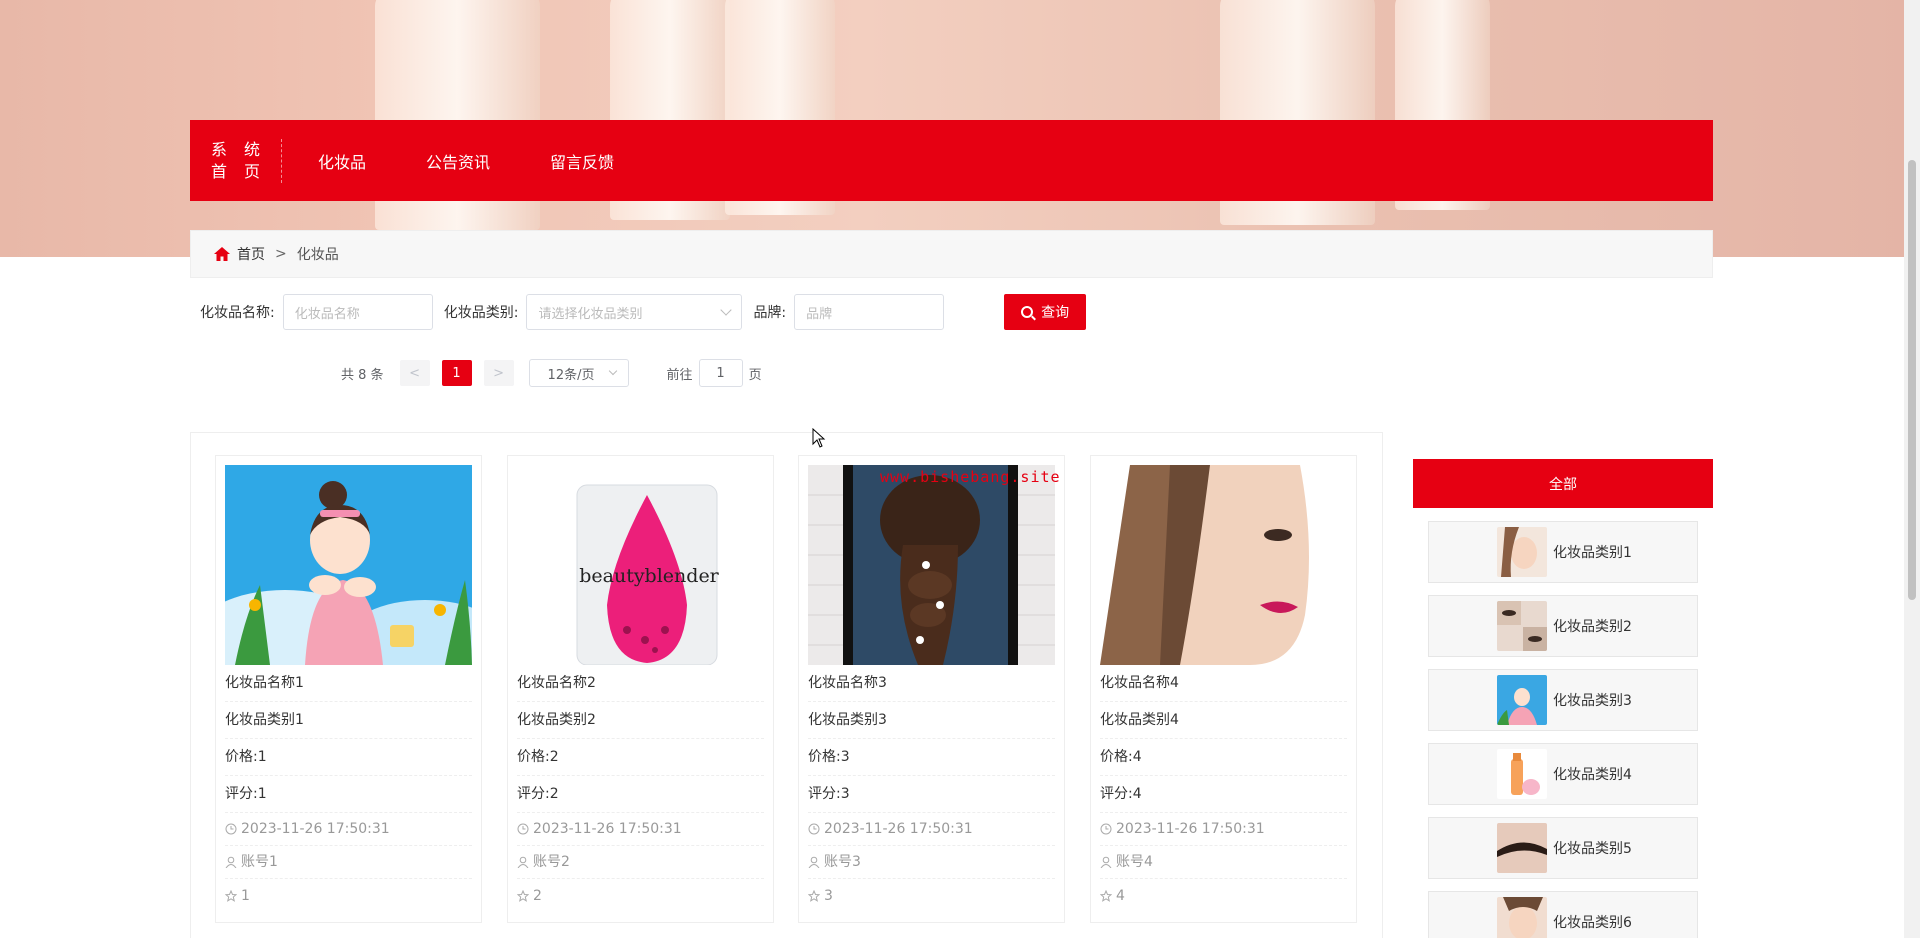  I want to click on product-price: 价格:2, so click(640, 757).